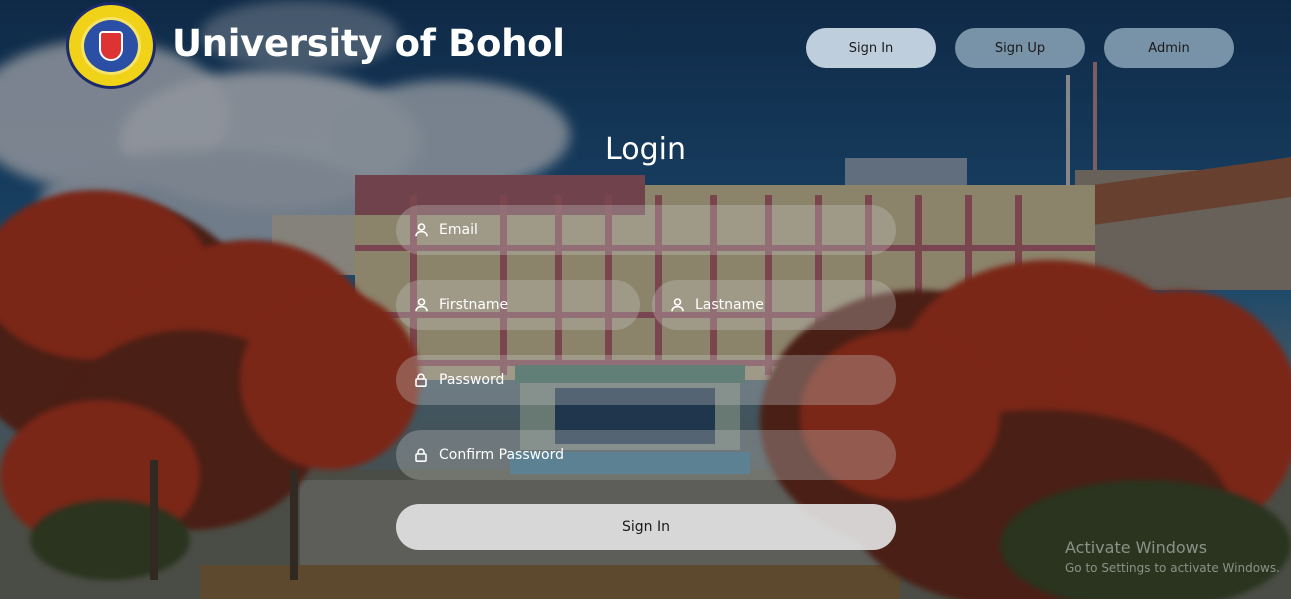  I want to click on brand-title: University of Bohol, so click(368, 43).